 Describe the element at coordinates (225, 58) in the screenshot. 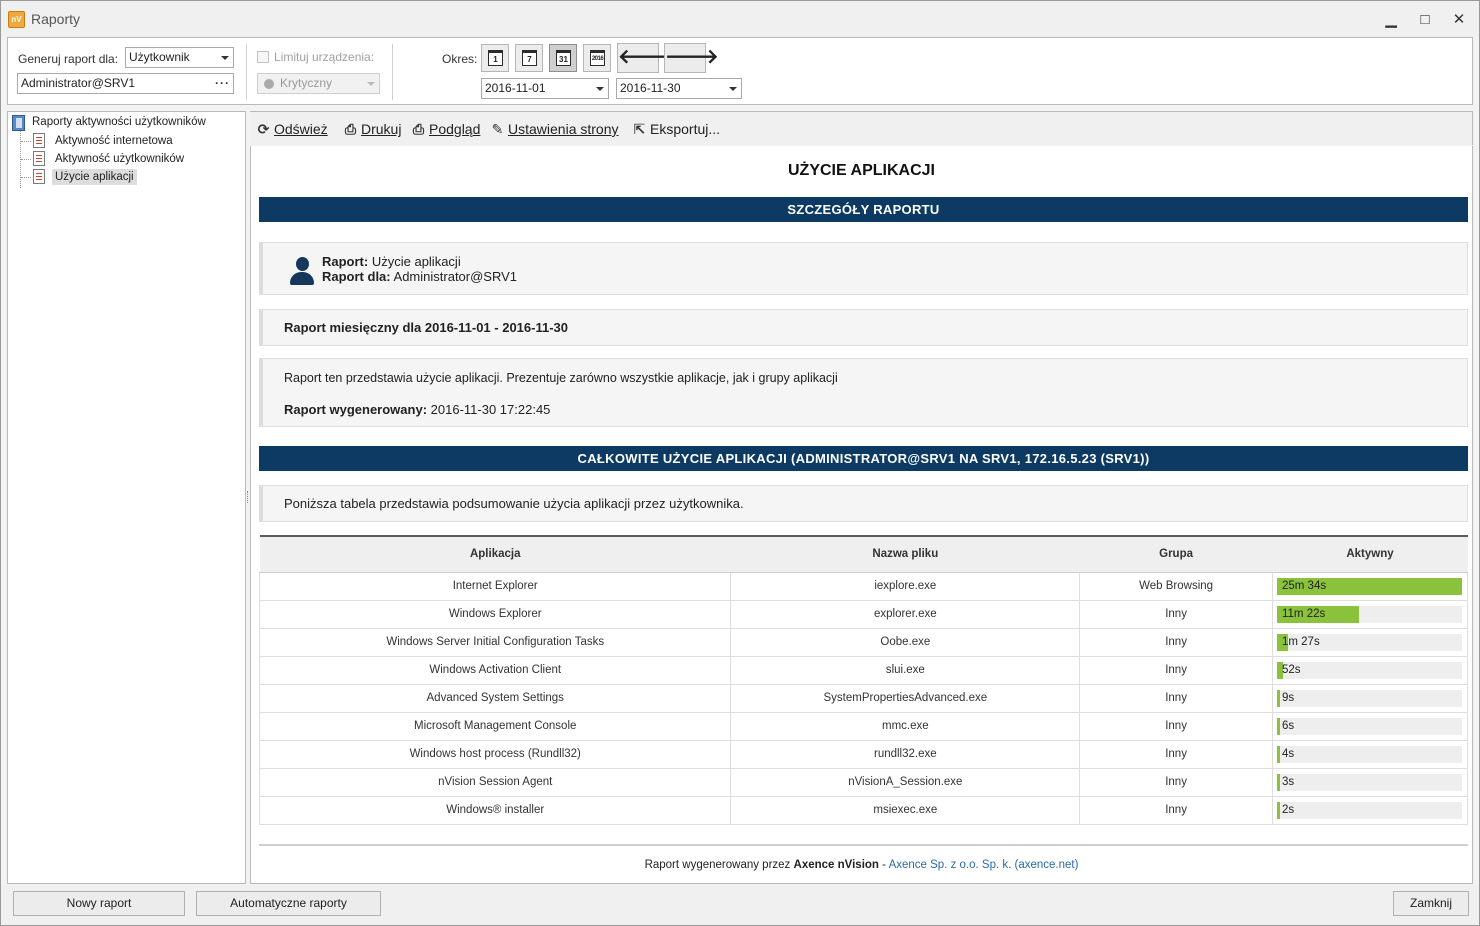

I see `chevron-down-icon` at that location.